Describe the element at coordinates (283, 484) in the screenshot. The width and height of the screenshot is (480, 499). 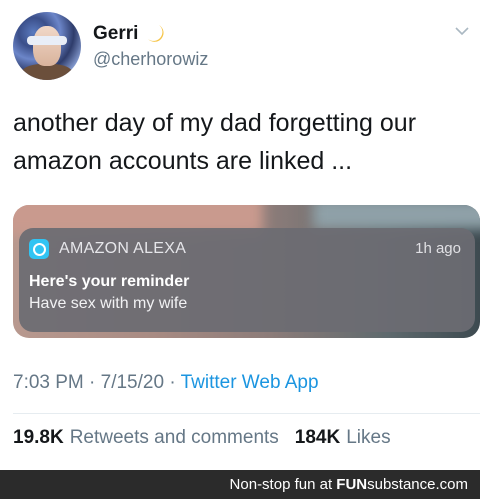
I see `watermark-prefix: Non-stop fun at` at that location.